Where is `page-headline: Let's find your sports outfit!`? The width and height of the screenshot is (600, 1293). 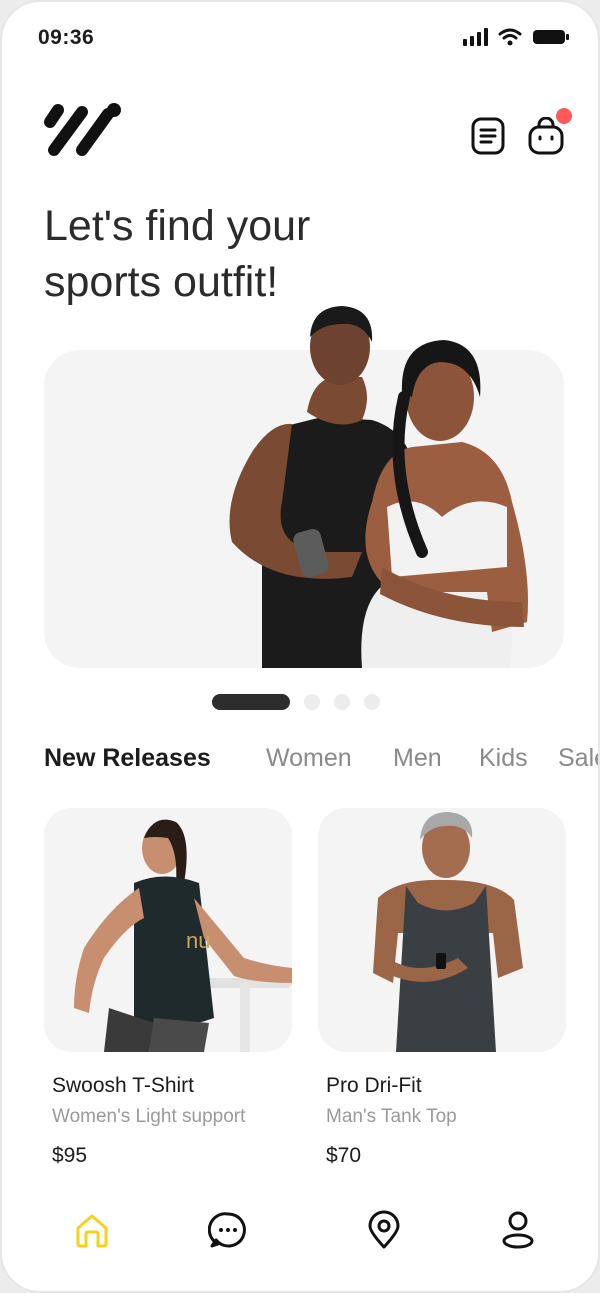 page-headline: Let's find your sports outfit! is located at coordinates (254, 254).